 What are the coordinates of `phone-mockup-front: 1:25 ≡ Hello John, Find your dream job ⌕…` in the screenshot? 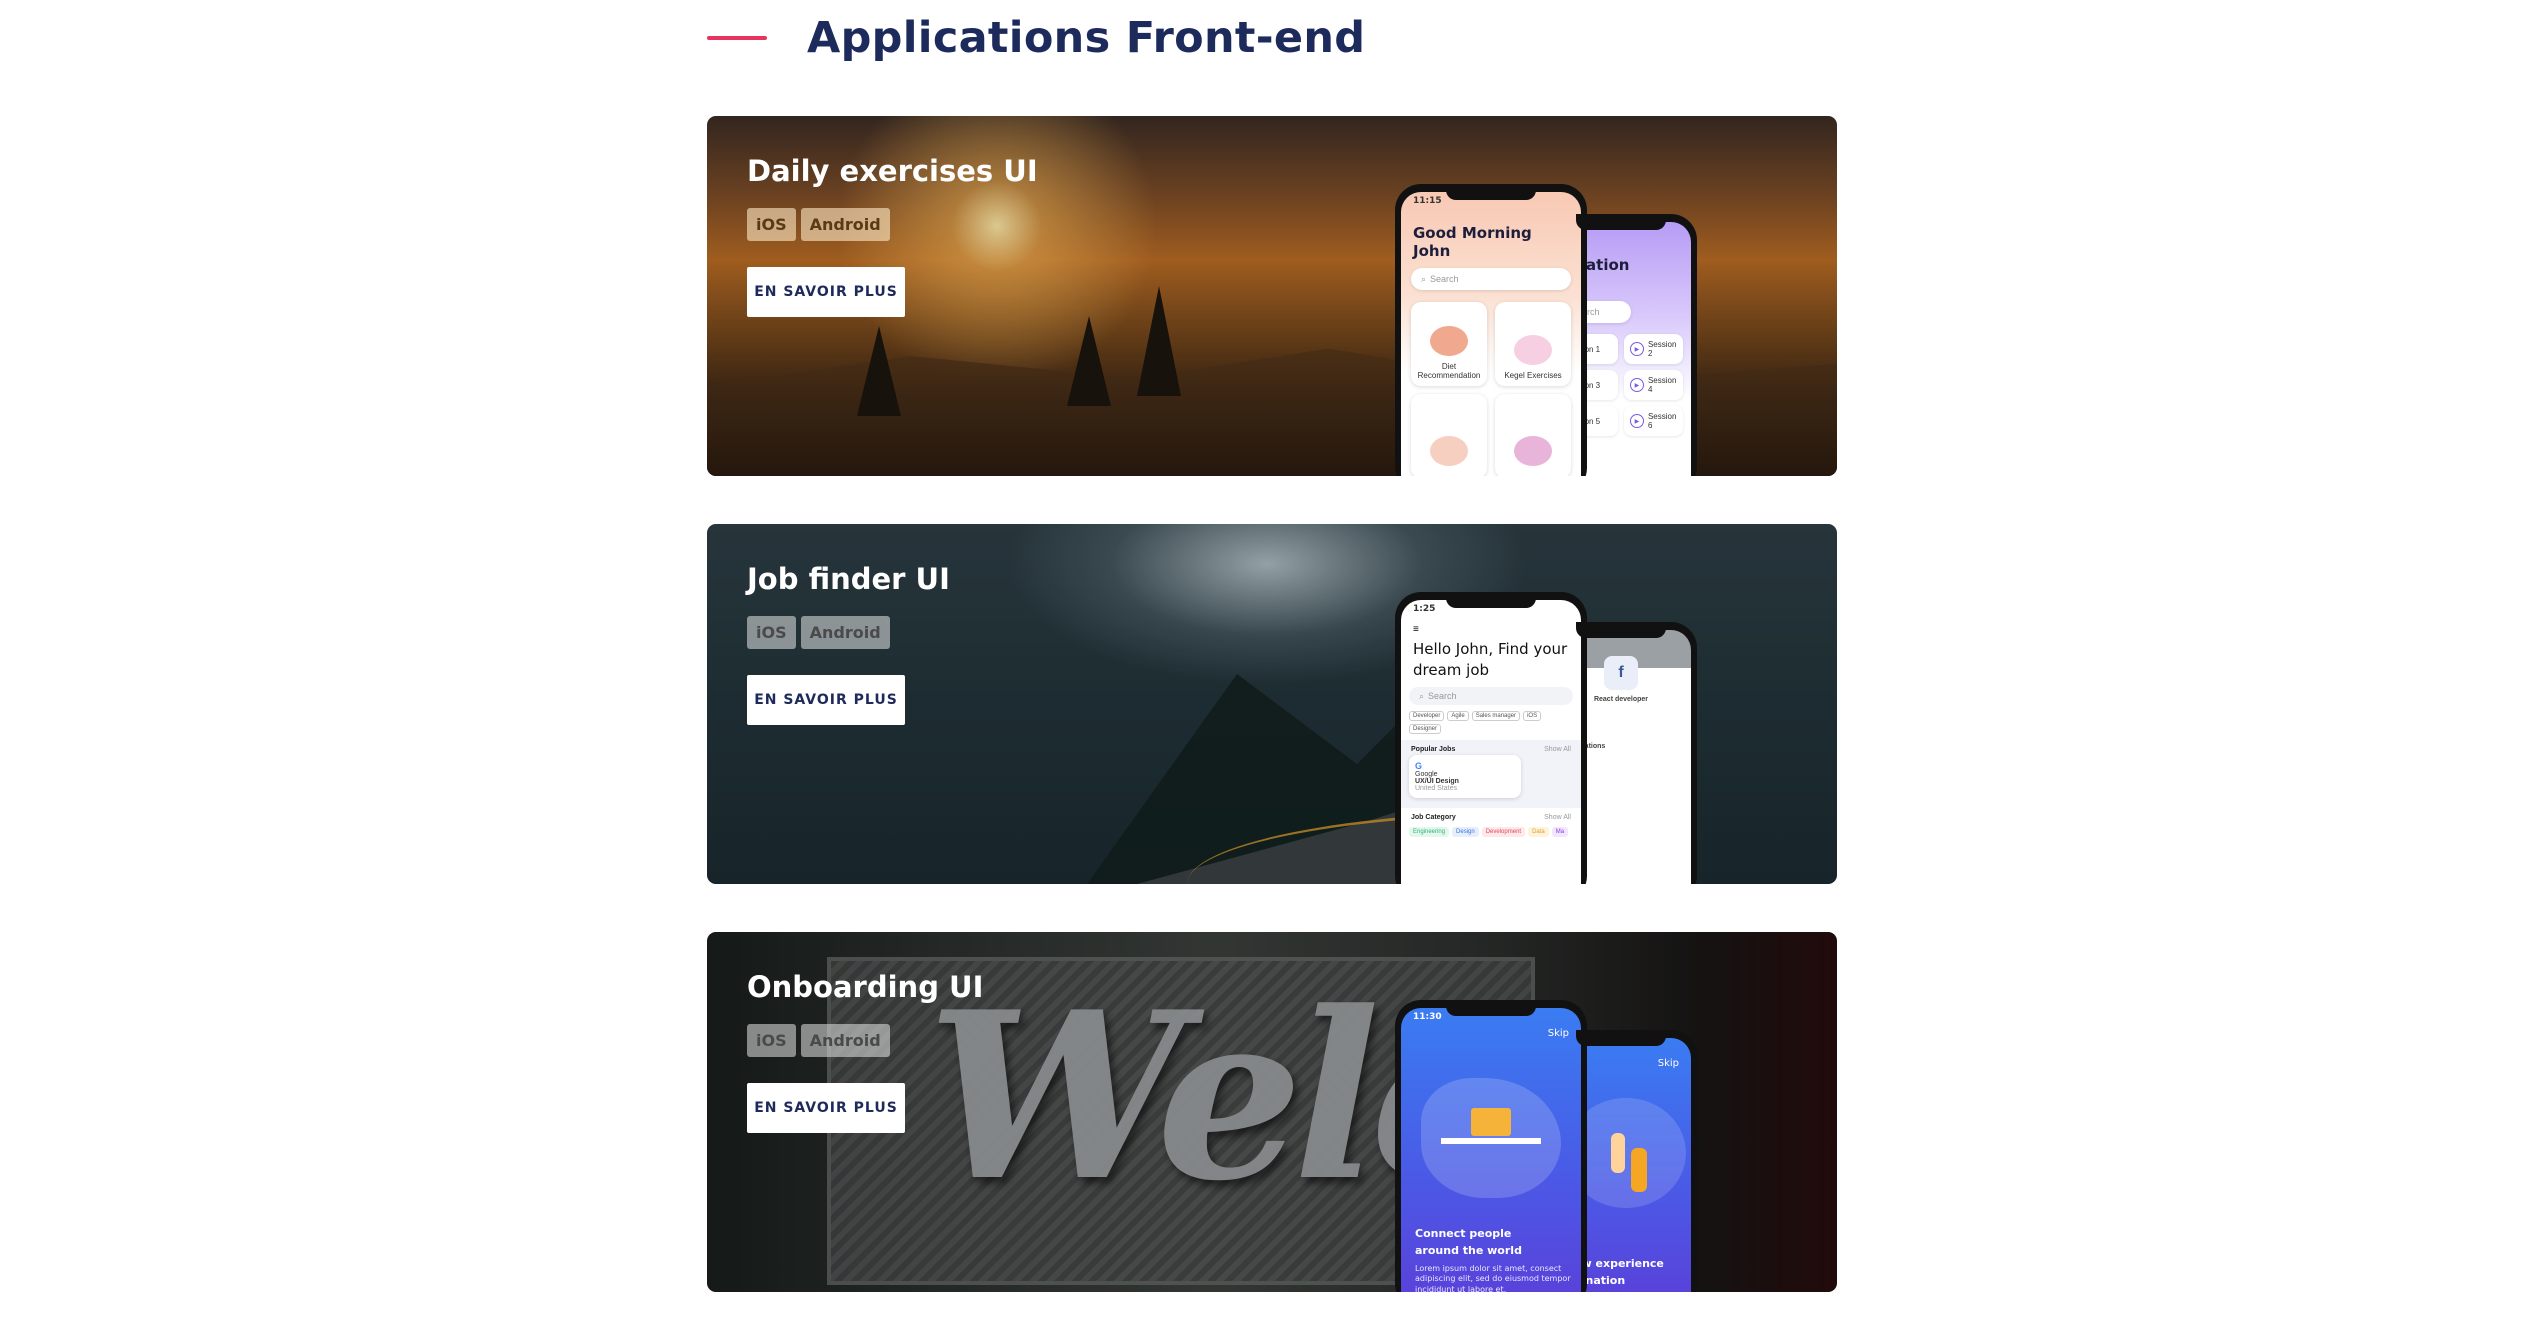 It's located at (1491, 738).